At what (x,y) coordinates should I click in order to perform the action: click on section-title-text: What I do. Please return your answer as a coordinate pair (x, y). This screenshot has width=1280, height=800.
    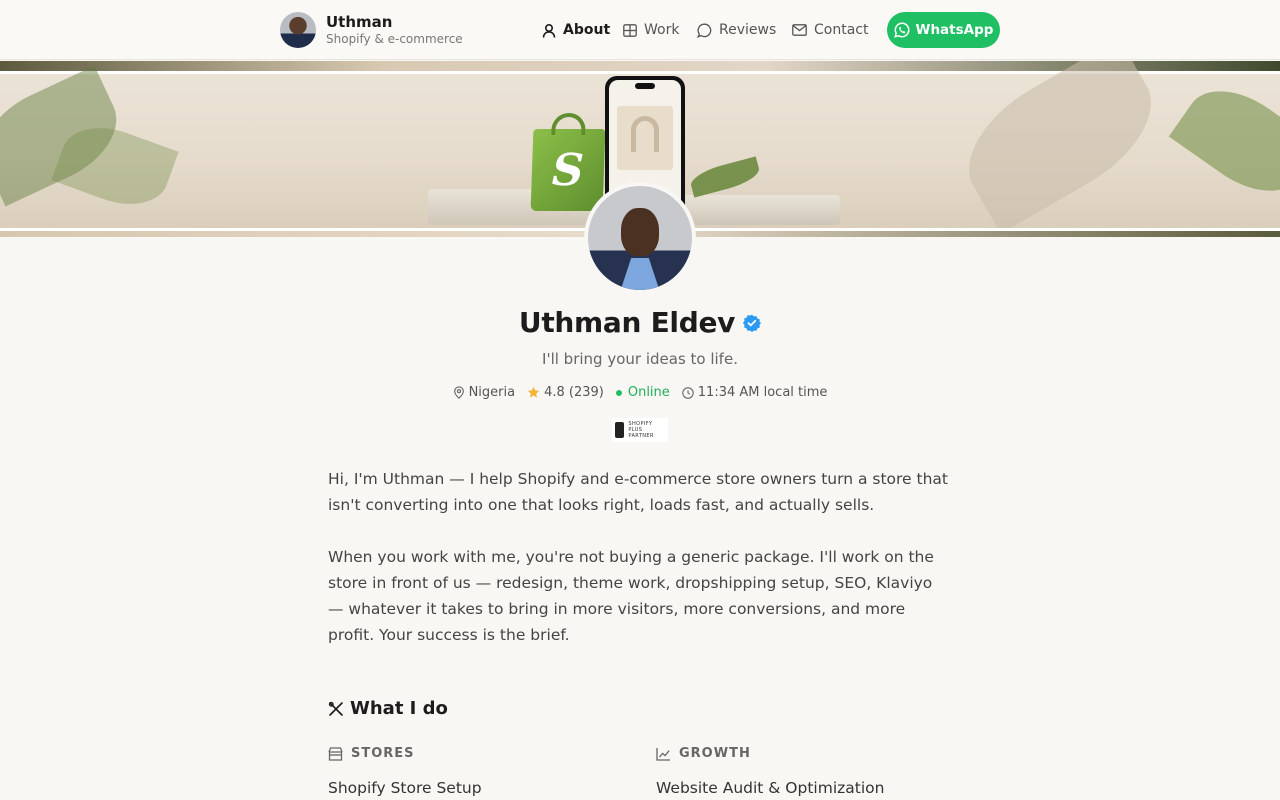
    Looking at the image, I should click on (399, 708).